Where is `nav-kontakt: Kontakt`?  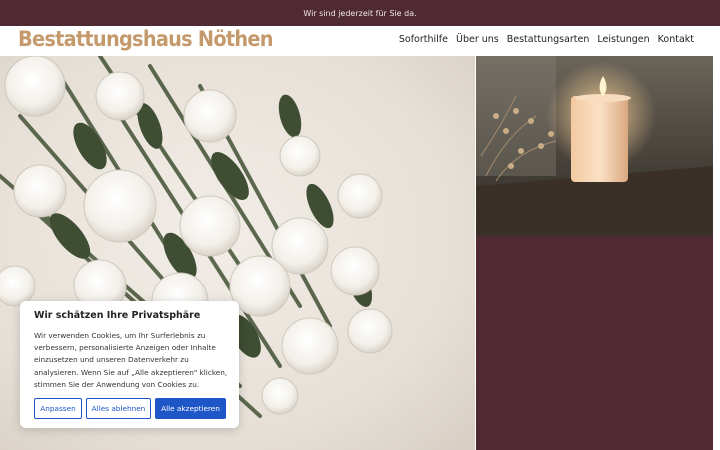 nav-kontakt: Kontakt is located at coordinates (676, 39).